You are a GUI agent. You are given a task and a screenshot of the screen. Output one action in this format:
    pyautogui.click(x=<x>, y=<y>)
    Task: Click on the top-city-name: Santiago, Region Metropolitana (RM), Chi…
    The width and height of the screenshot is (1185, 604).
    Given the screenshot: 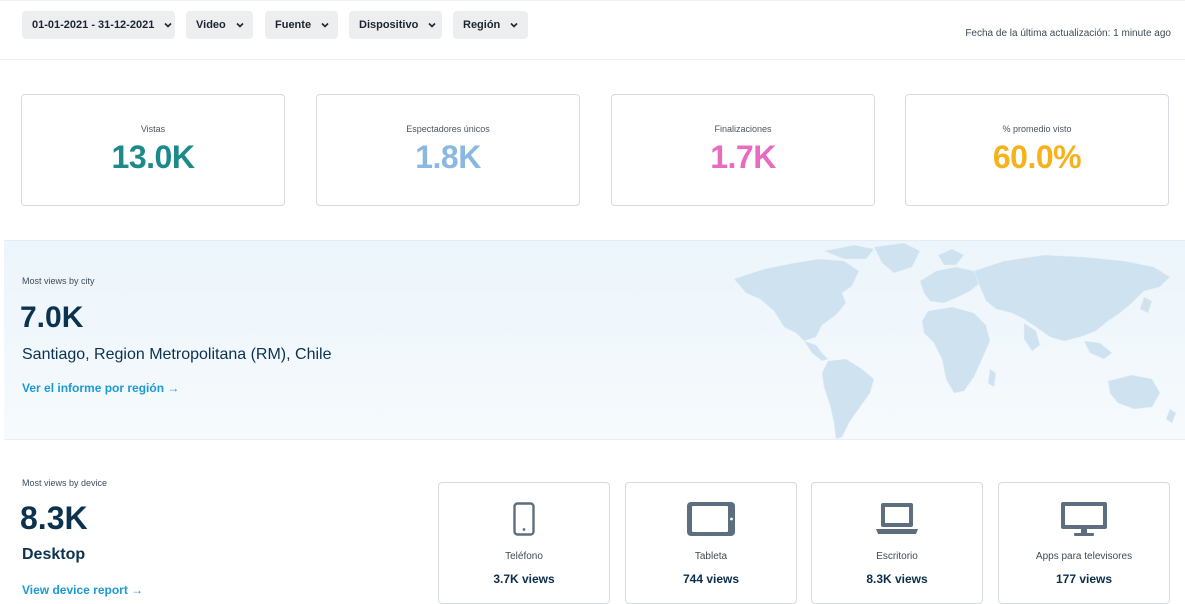 What is the action you would take?
    pyautogui.click(x=177, y=354)
    